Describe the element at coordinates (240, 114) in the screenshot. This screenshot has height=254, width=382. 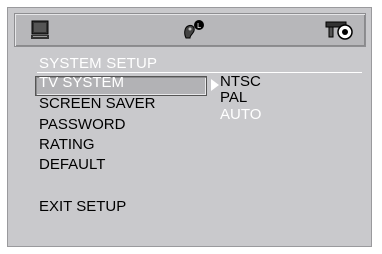
I see `option-auto: AUTO` at that location.